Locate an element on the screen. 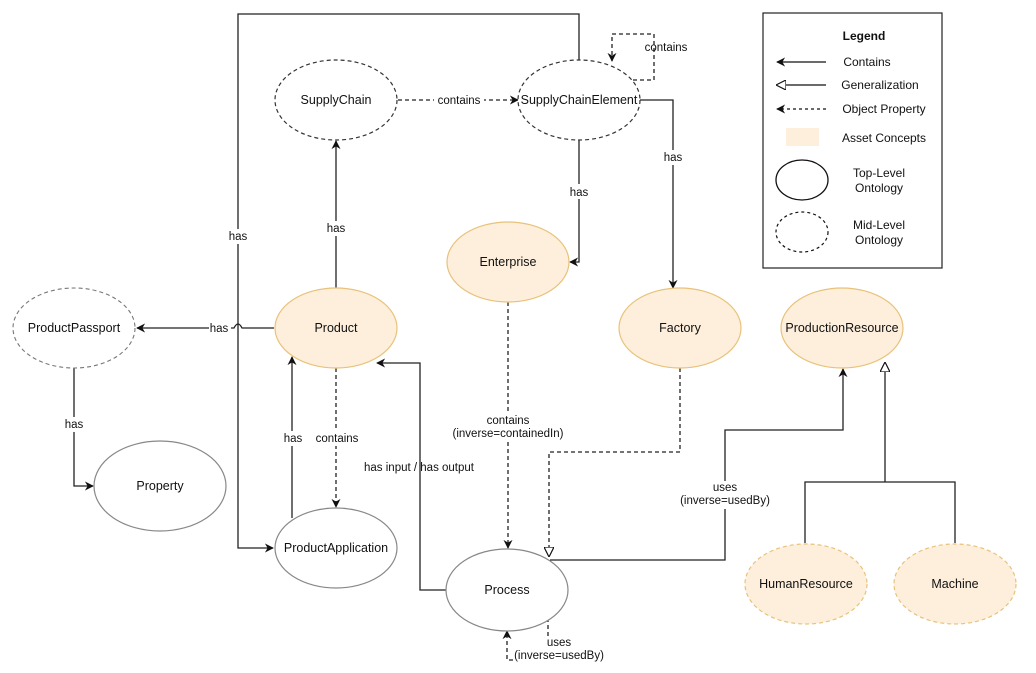  label-product-has-productpassport: has is located at coordinates (219, 329).